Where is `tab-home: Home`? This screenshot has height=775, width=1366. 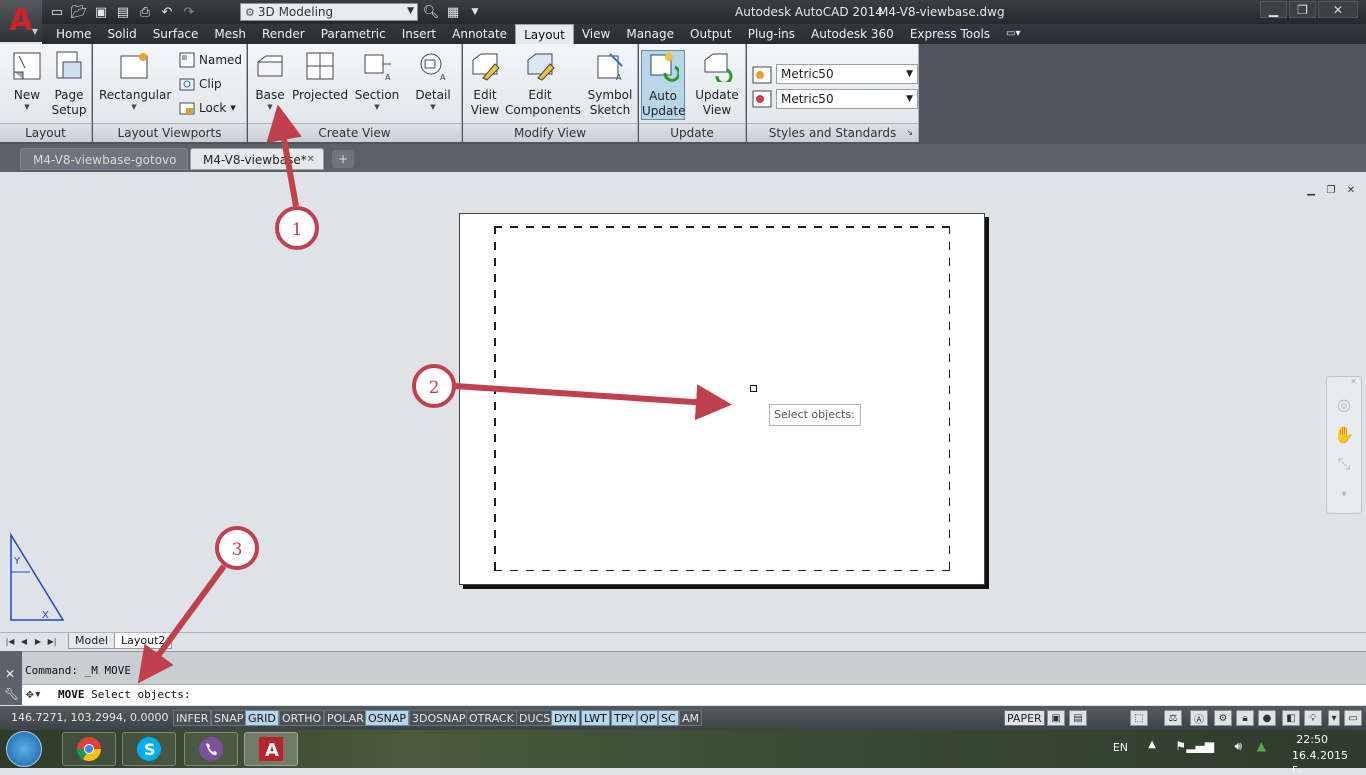
tab-home: Home is located at coordinates (73, 34).